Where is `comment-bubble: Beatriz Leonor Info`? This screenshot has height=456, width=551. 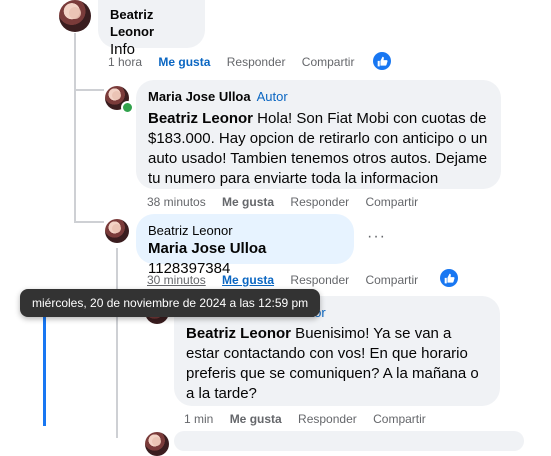 comment-bubble: Beatriz Leonor Info is located at coordinates (151, 29).